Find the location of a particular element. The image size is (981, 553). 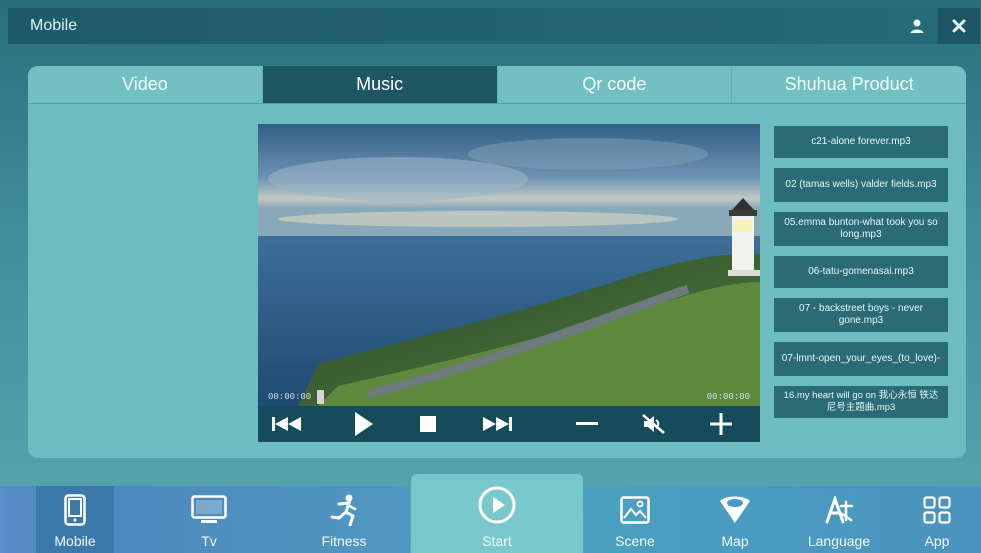

language-icon is located at coordinates (839, 510).